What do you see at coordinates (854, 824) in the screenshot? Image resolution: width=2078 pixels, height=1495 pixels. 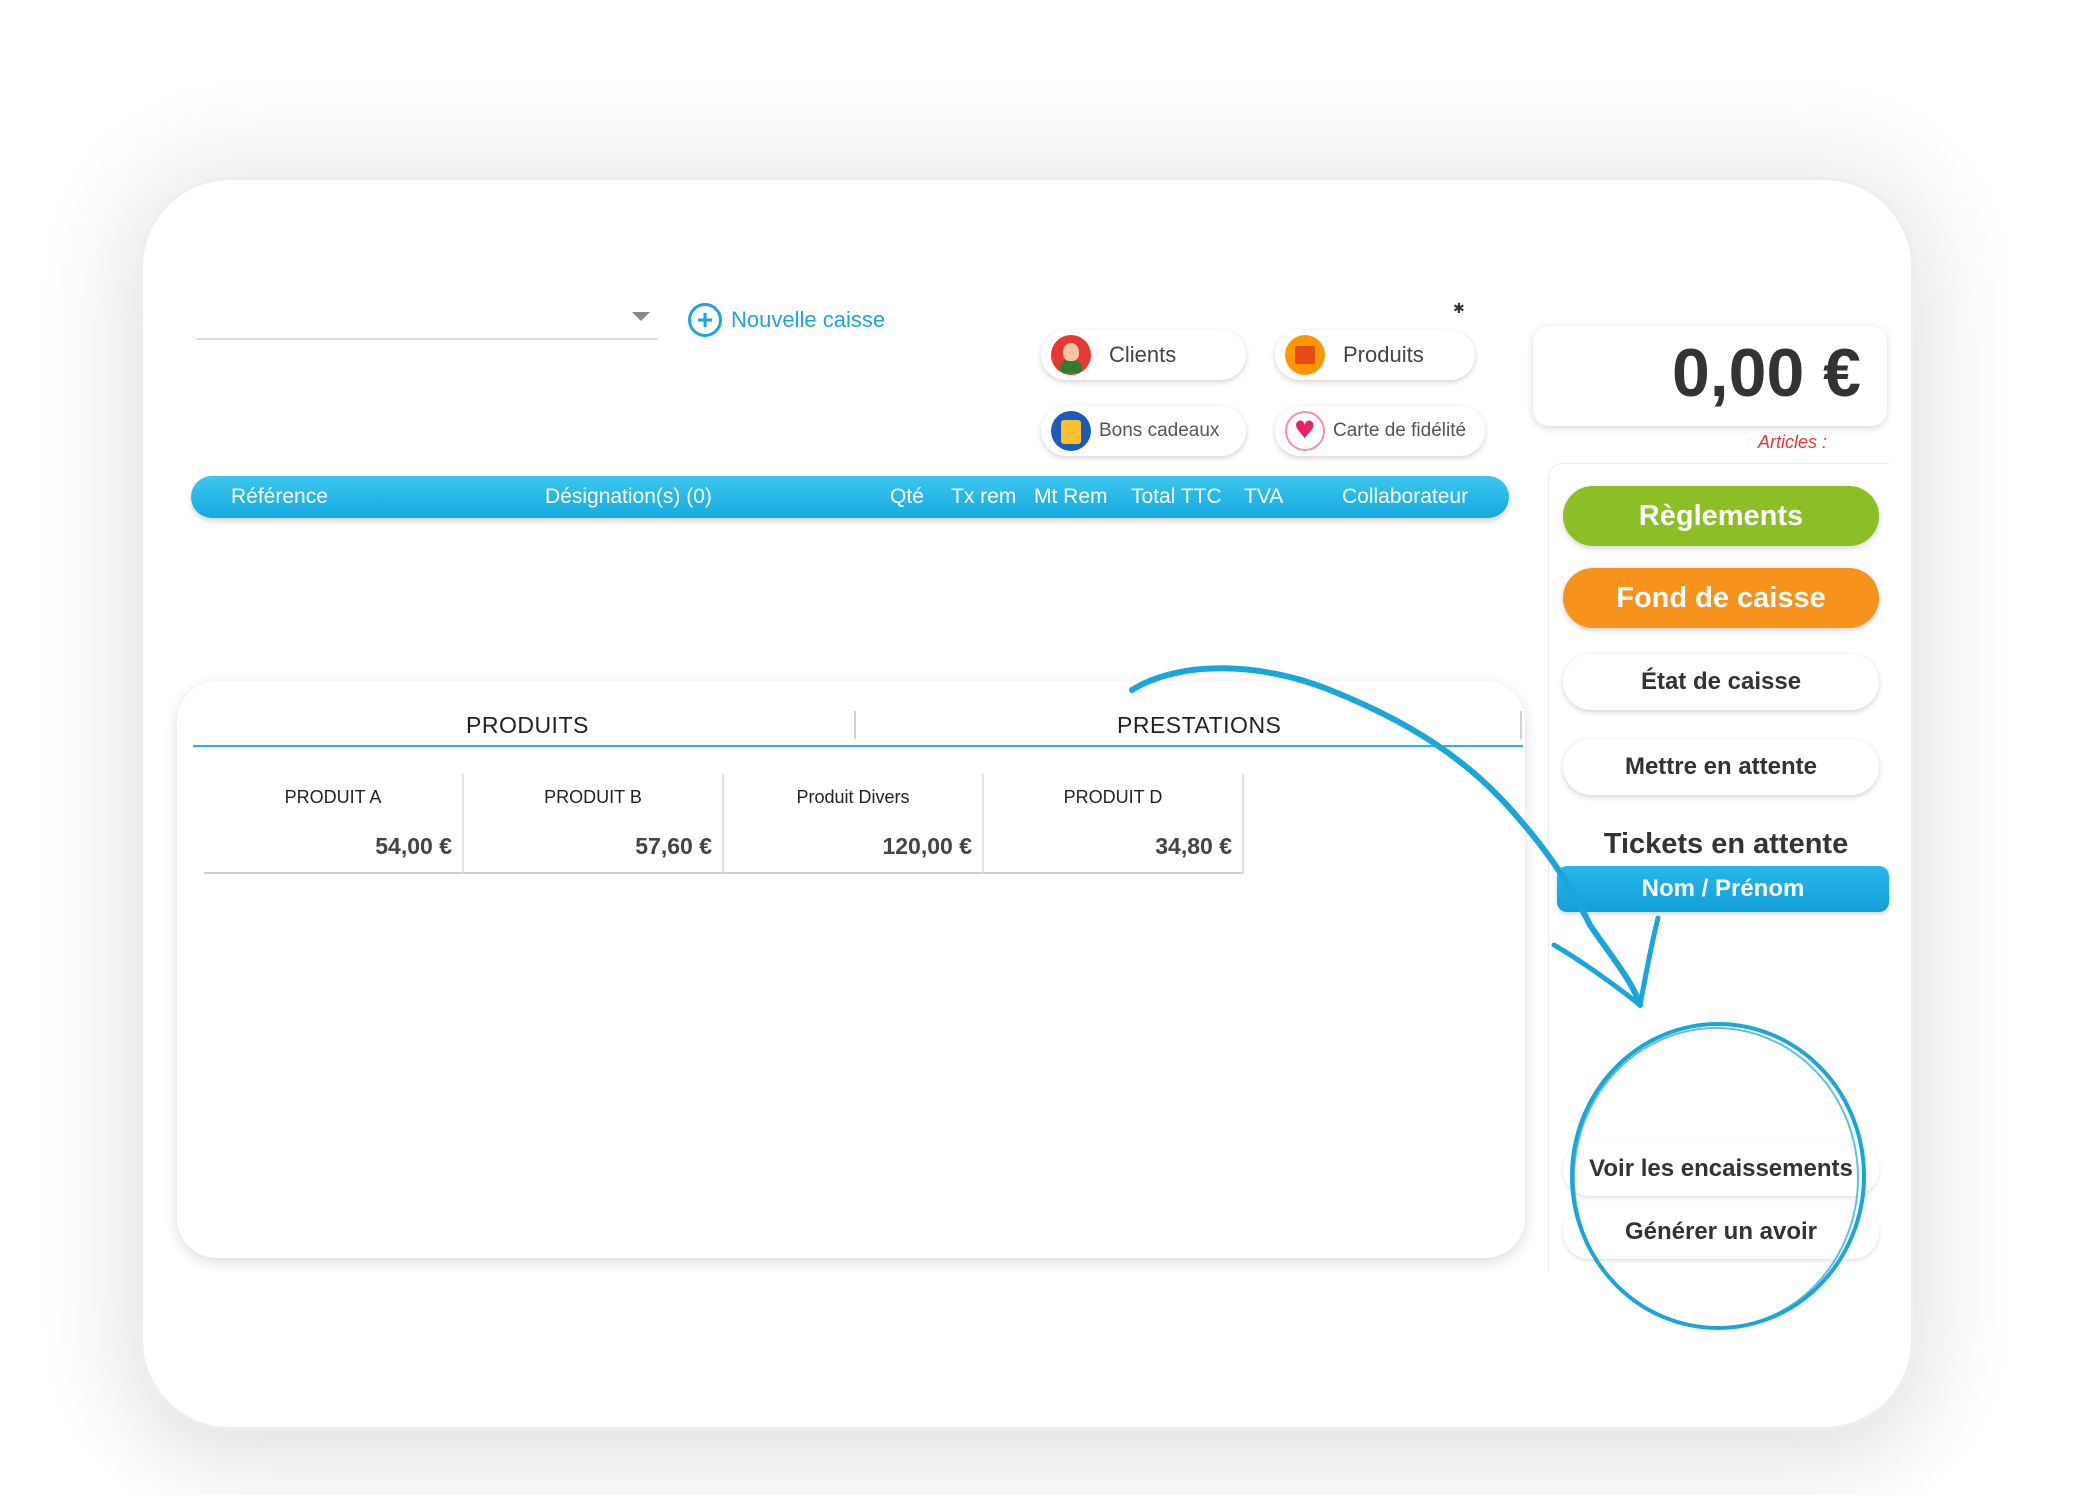 I see `product-card: Produit Divers 120,00 €` at bounding box center [854, 824].